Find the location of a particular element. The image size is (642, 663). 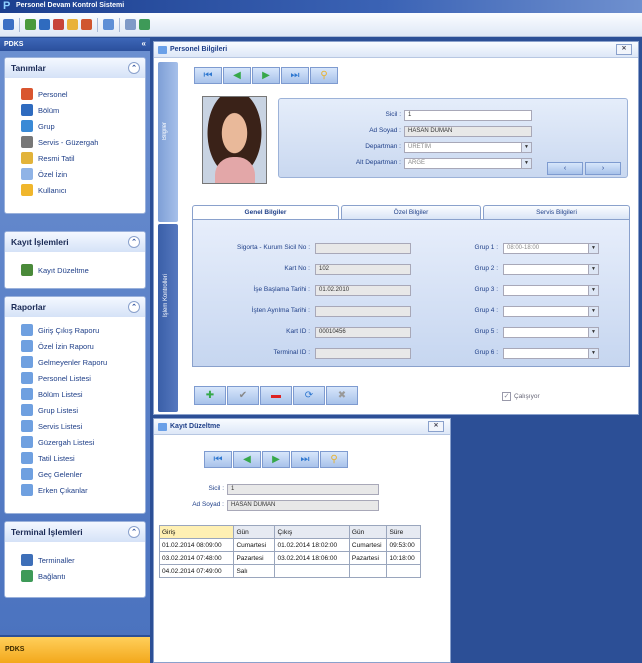

terminal-id-field is located at coordinates (363, 353).